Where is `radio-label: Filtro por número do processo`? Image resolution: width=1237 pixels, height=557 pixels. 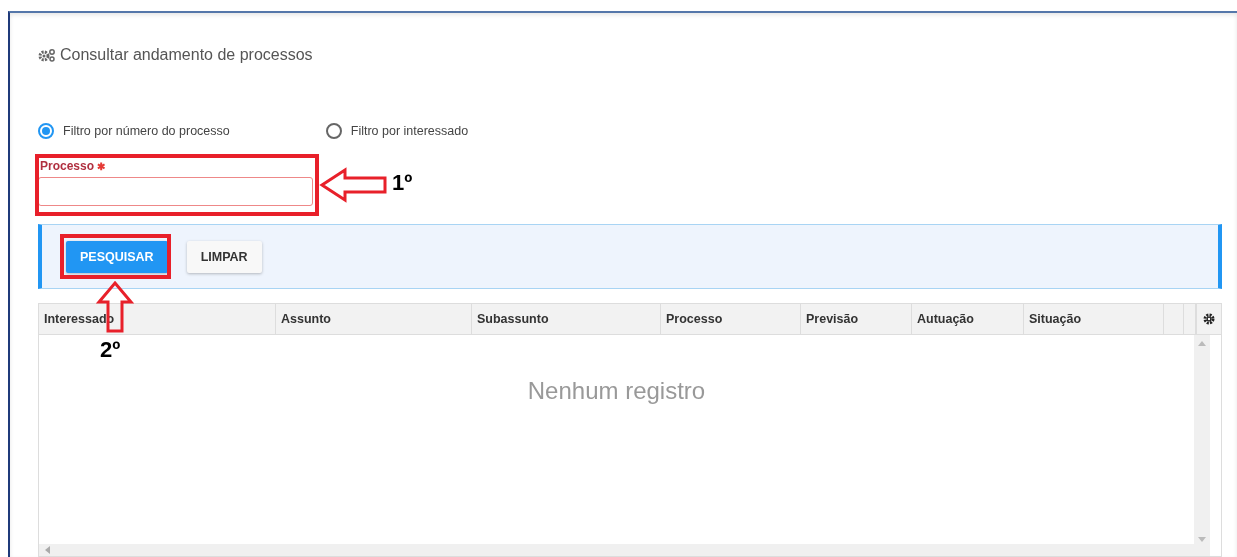 radio-label: Filtro por número do processo is located at coordinates (146, 131).